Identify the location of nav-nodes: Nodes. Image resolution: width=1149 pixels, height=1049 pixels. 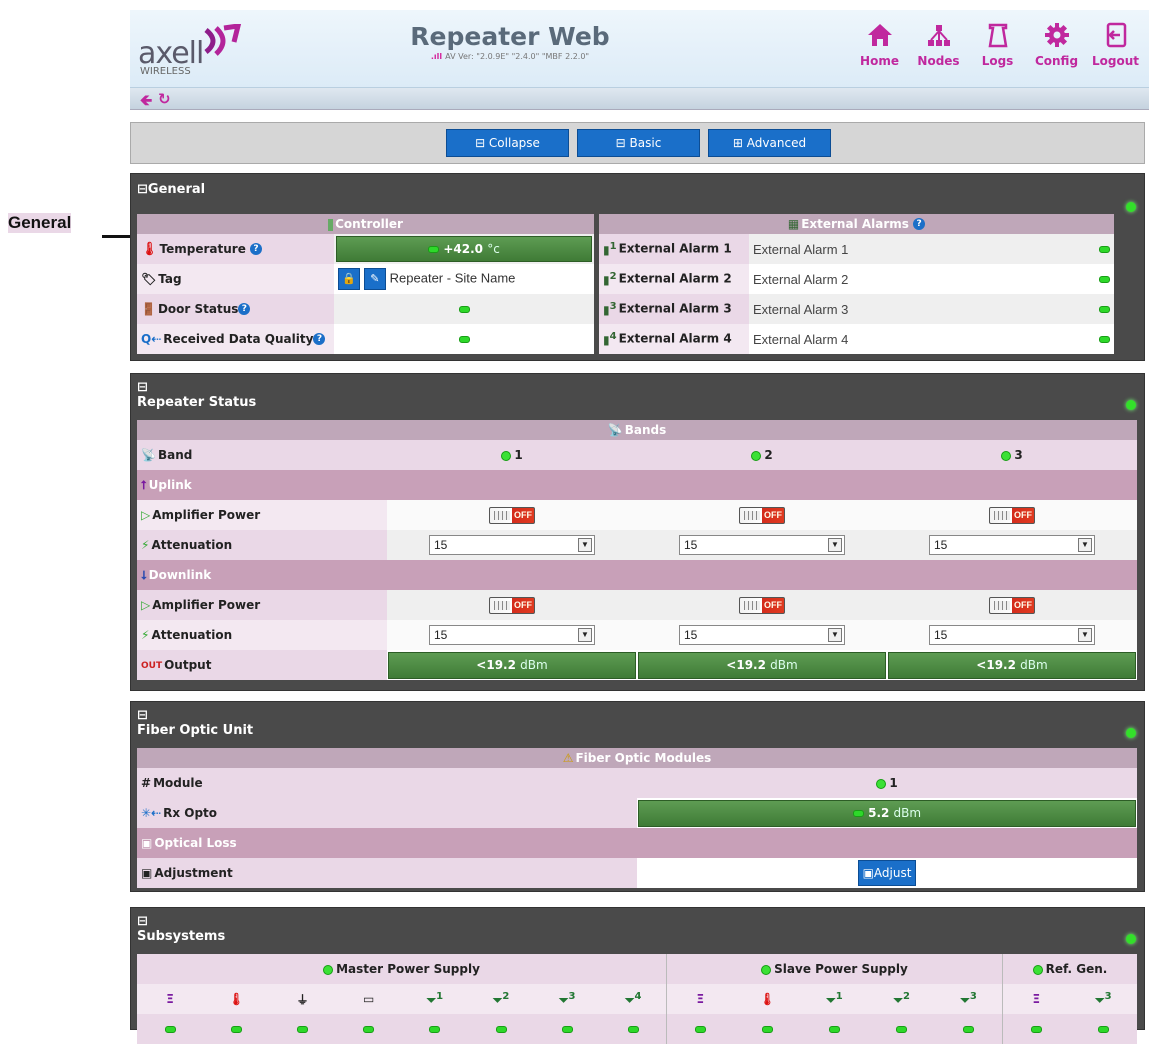
(938, 45).